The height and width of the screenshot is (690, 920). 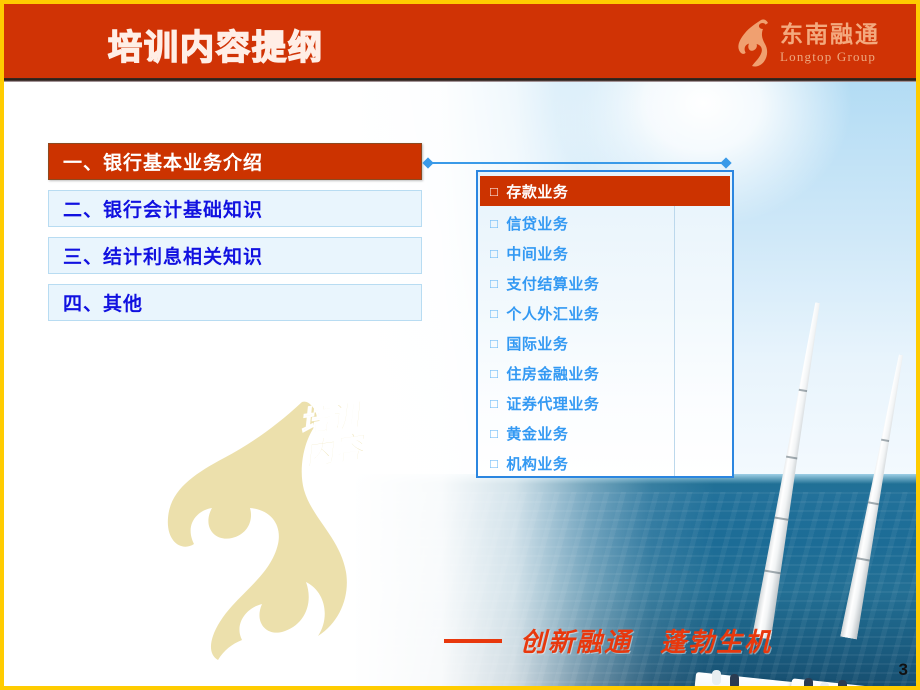 I want to click on tagline-text-2: 蓬勃生机, so click(x=716, y=642).